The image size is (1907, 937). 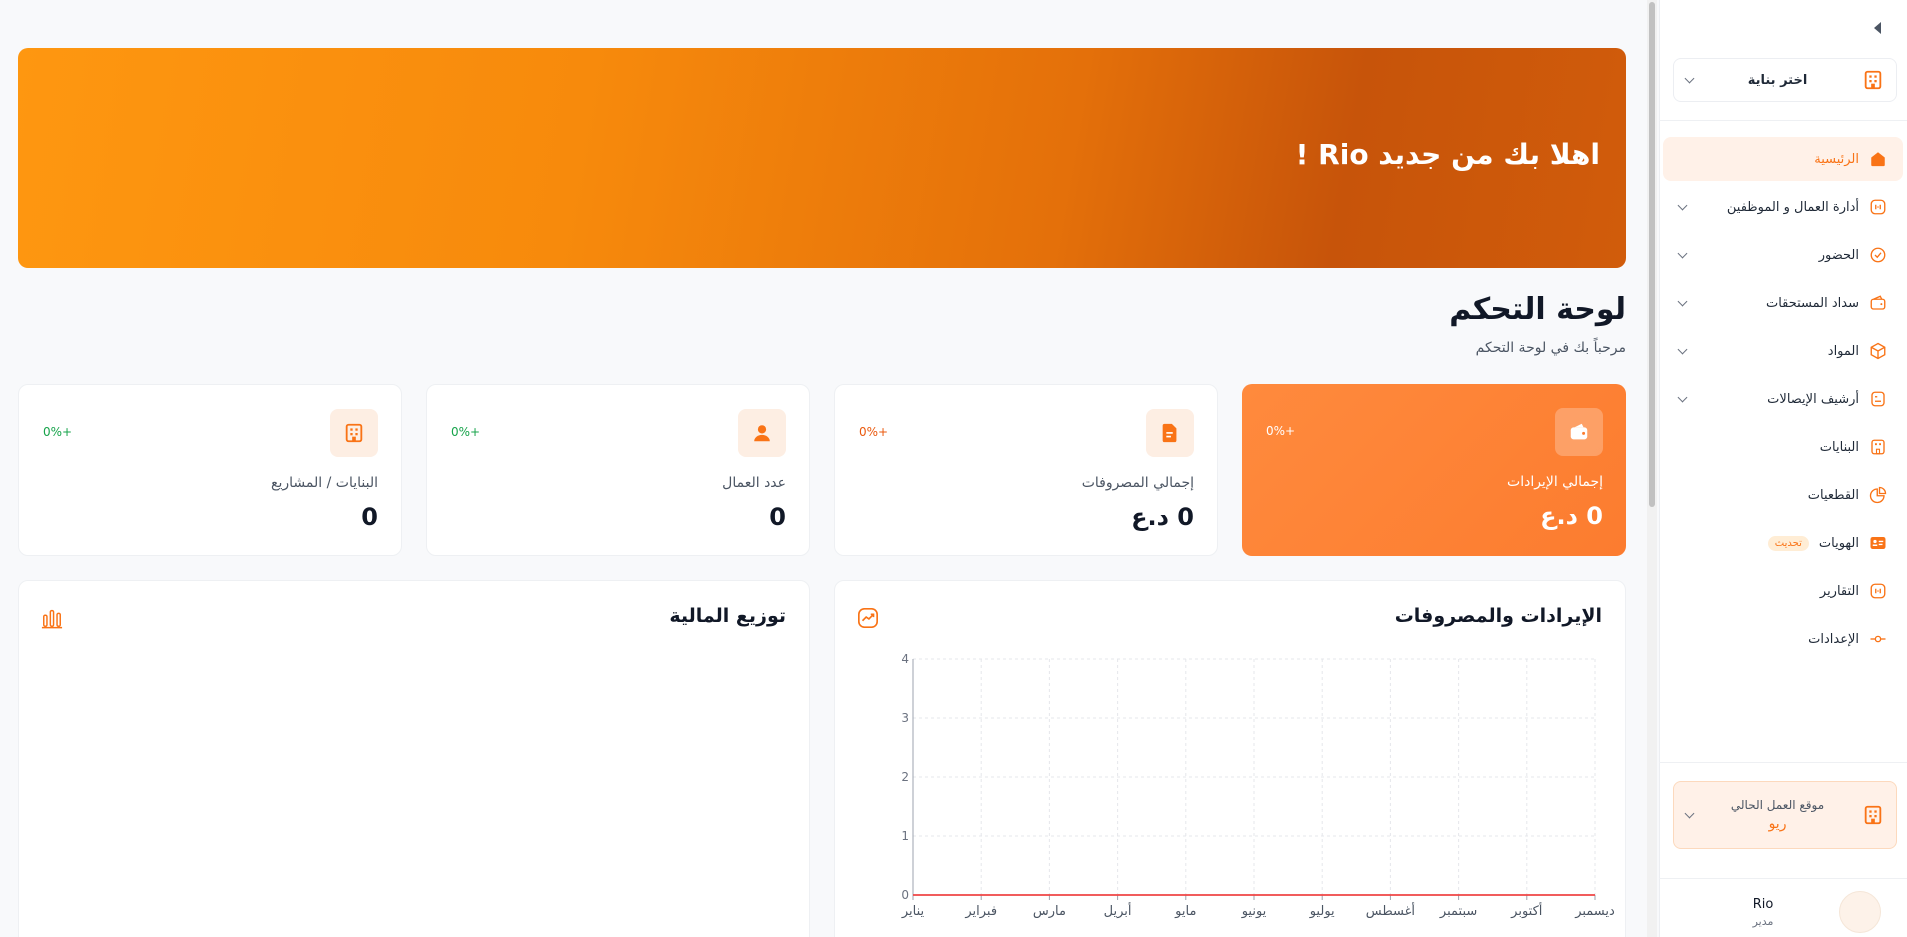 What do you see at coordinates (905, 836) in the screenshot?
I see `y-tick-label: 1` at bounding box center [905, 836].